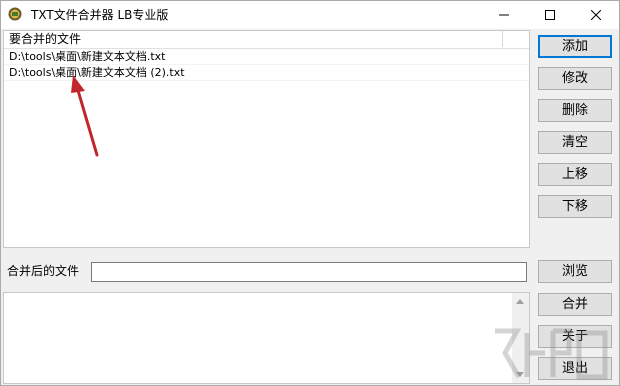  What do you see at coordinates (575, 142) in the screenshot?
I see `clear-button: 清空` at bounding box center [575, 142].